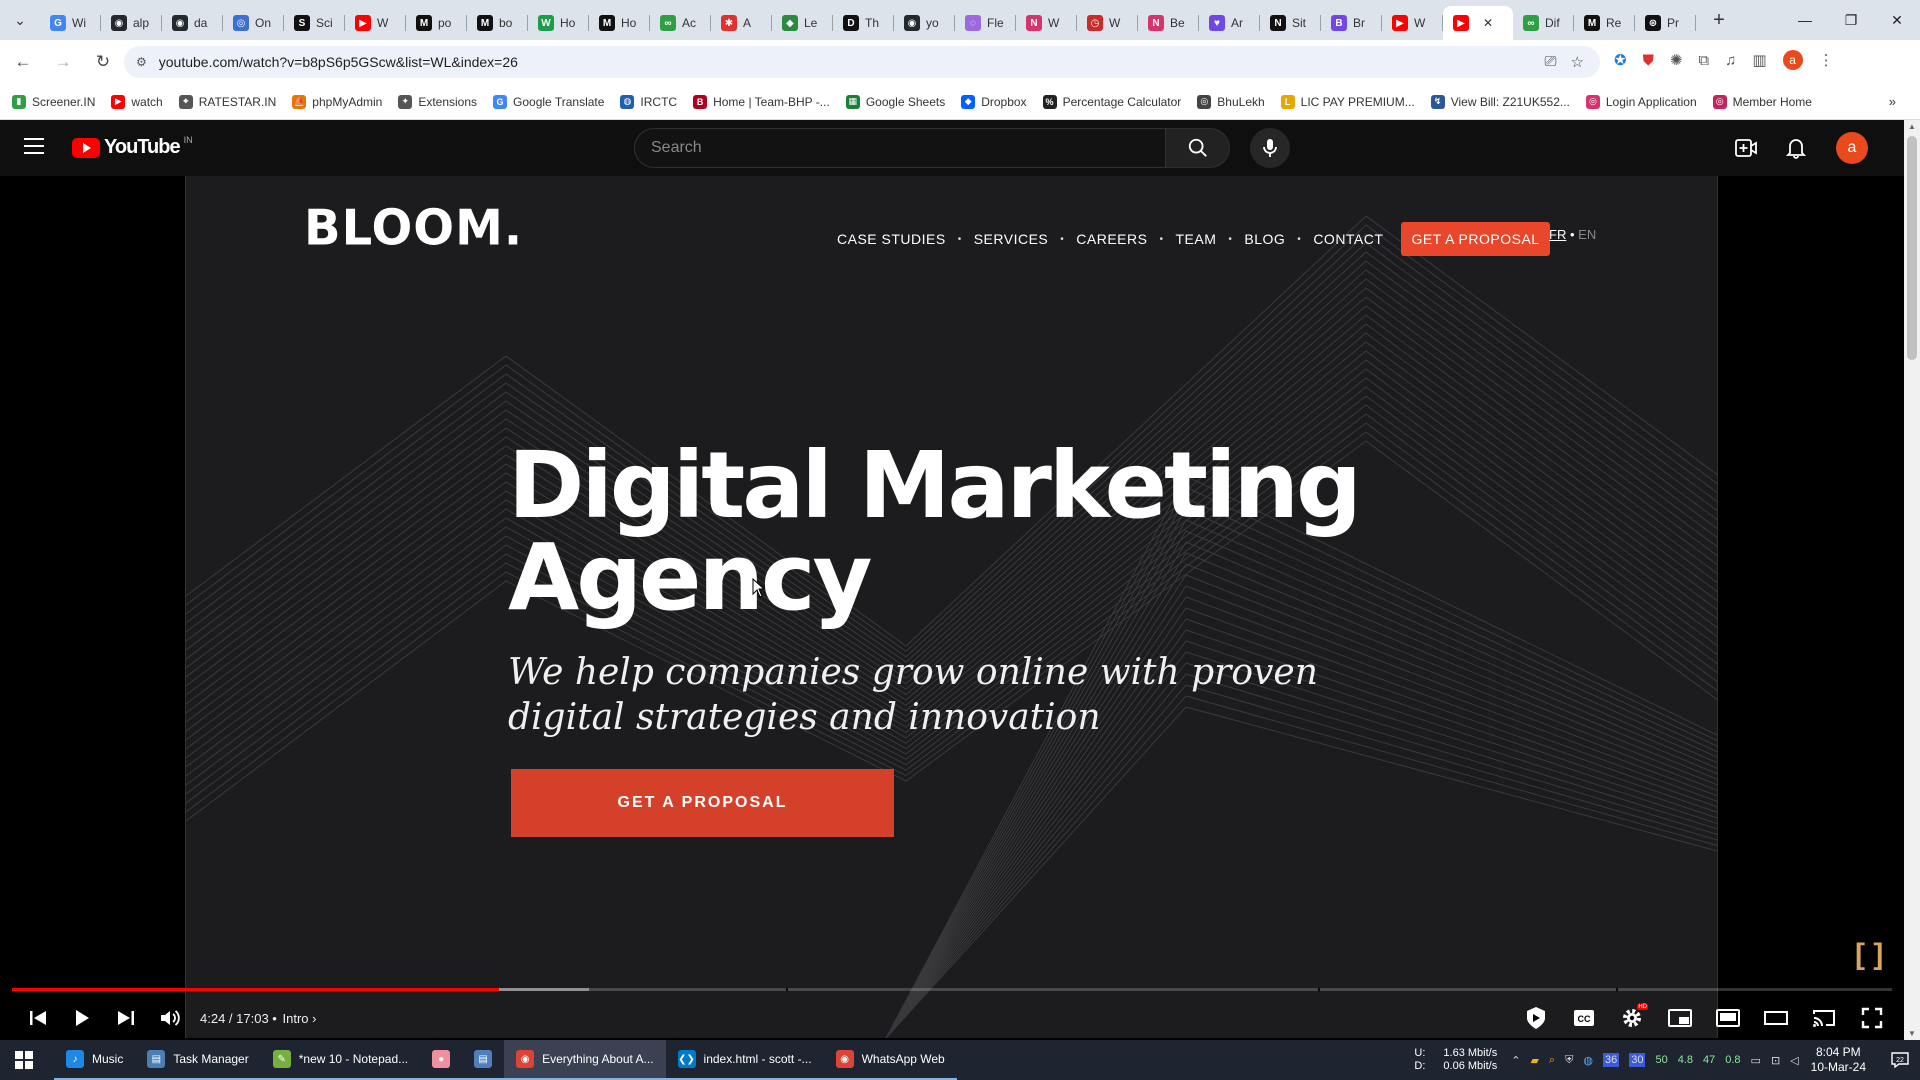 The width and height of the screenshot is (1920, 1080). What do you see at coordinates (337, 101) in the screenshot?
I see `bookmark-item: ⛵ phpMyAdmin` at bounding box center [337, 101].